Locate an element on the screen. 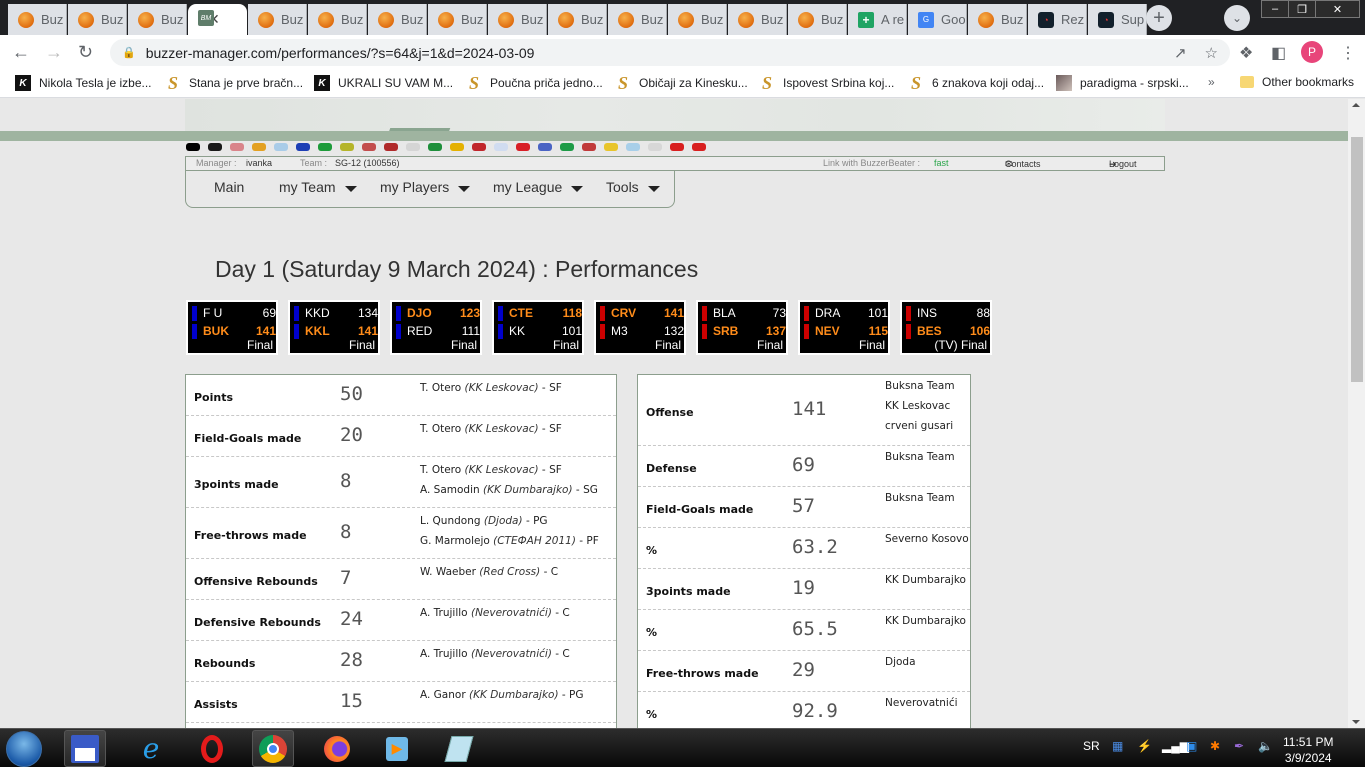 The image size is (1365, 767). profile-avatar: P is located at coordinates (1312, 52).